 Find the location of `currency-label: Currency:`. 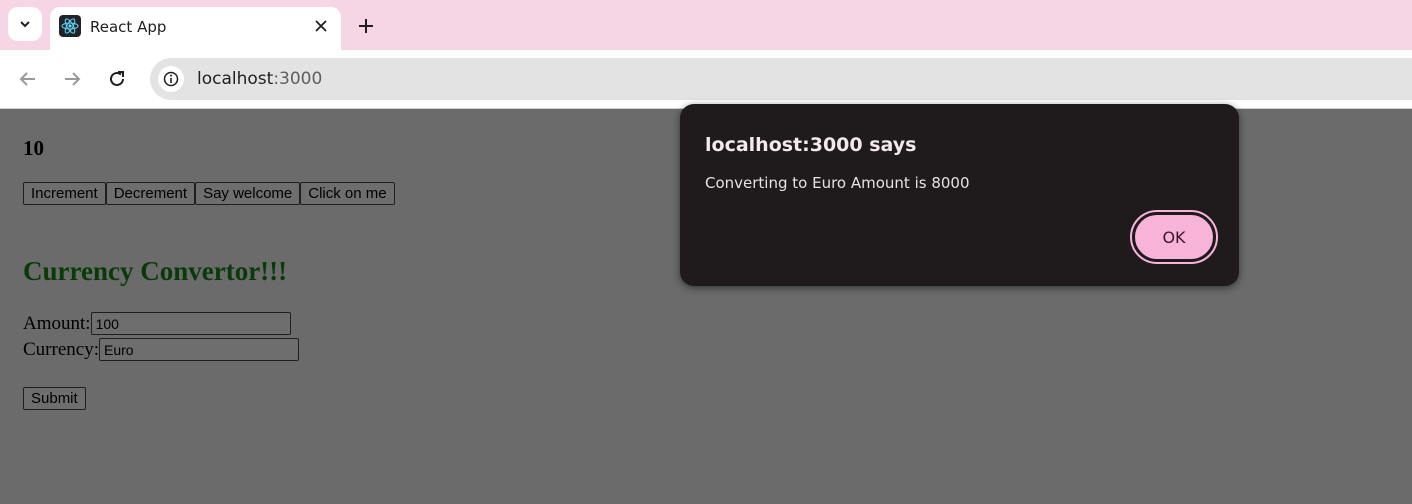

currency-label: Currency: is located at coordinates (61, 349).